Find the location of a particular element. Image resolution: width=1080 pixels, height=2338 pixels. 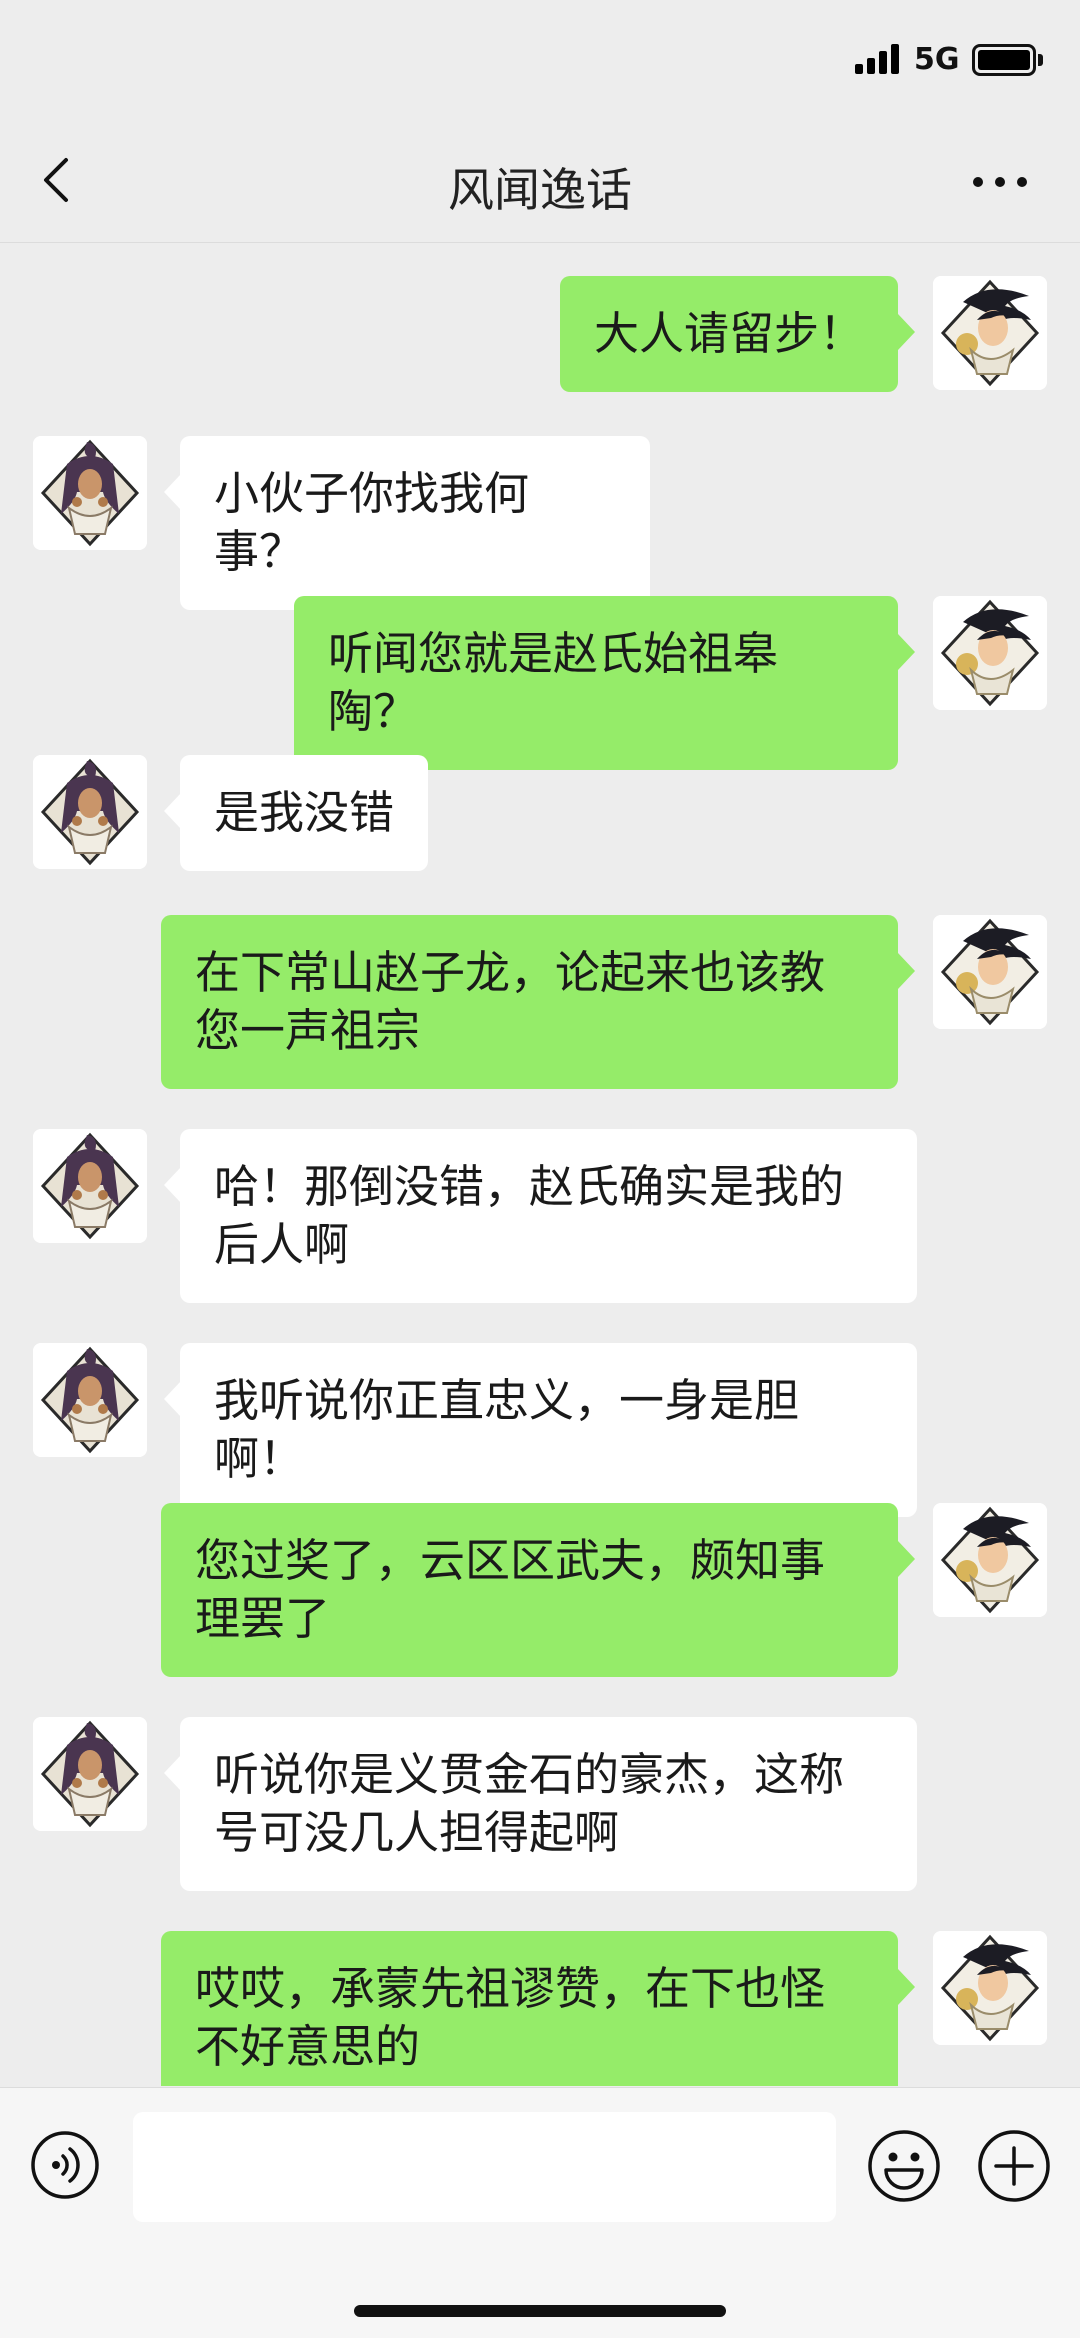

message-bubble: 哈！那倒没错，赵氏确实是我的后人啊 is located at coordinates (548, 1216).